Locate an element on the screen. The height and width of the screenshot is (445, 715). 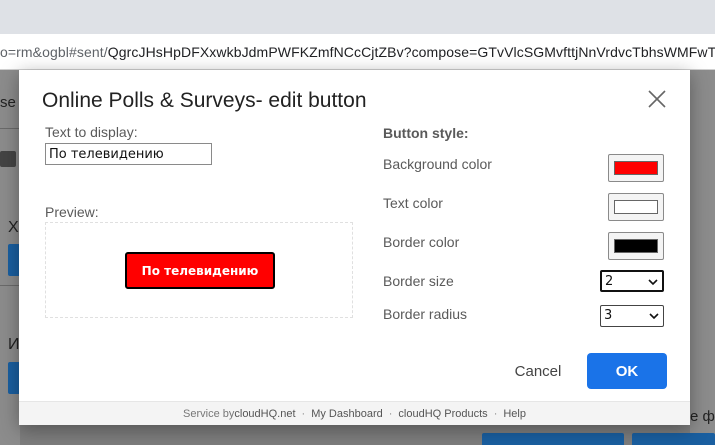
service-by-text: Service by is located at coordinates (209, 413).